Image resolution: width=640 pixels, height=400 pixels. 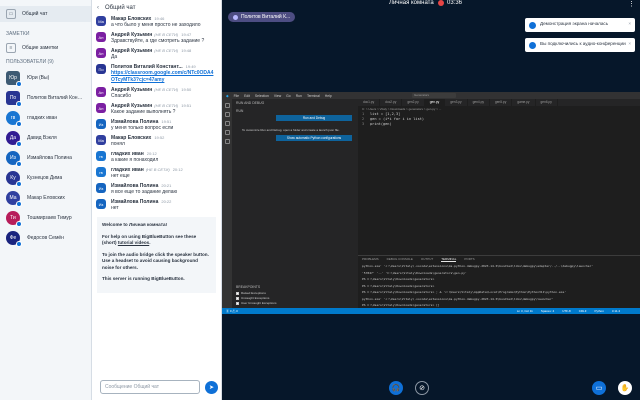 What do you see at coordinates (42, 138) in the screenshot?
I see `user-name: Давид Вэкля` at bounding box center [42, 138].